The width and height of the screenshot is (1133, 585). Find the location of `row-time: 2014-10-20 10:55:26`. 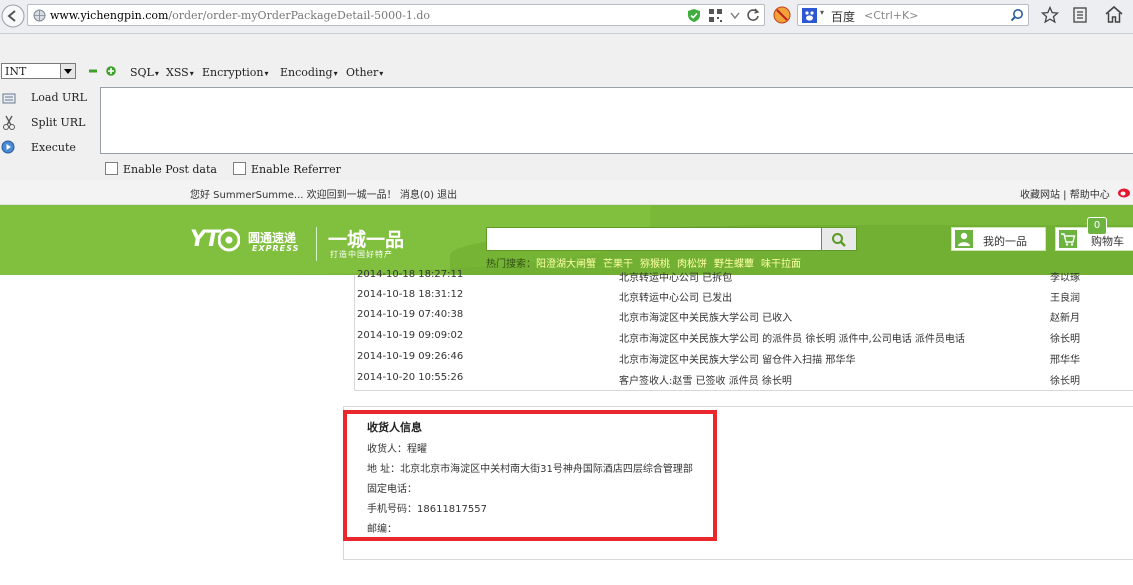

row-time: 2014-10-20 10:55:26 is located at coordinates (410, 377).